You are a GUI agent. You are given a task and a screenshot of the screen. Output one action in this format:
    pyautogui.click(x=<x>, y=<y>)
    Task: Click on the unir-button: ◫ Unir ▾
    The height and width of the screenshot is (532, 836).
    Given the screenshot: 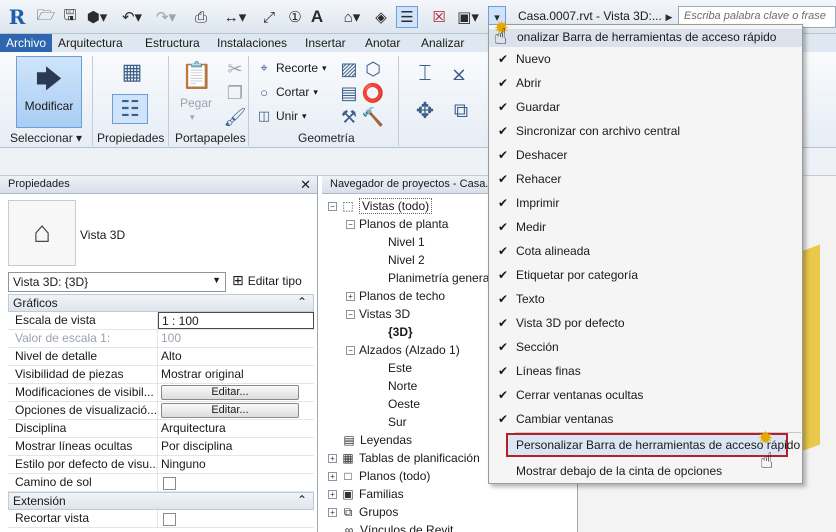 What is the action you would take?
    pyautogui.click(x=281, y=116)
    